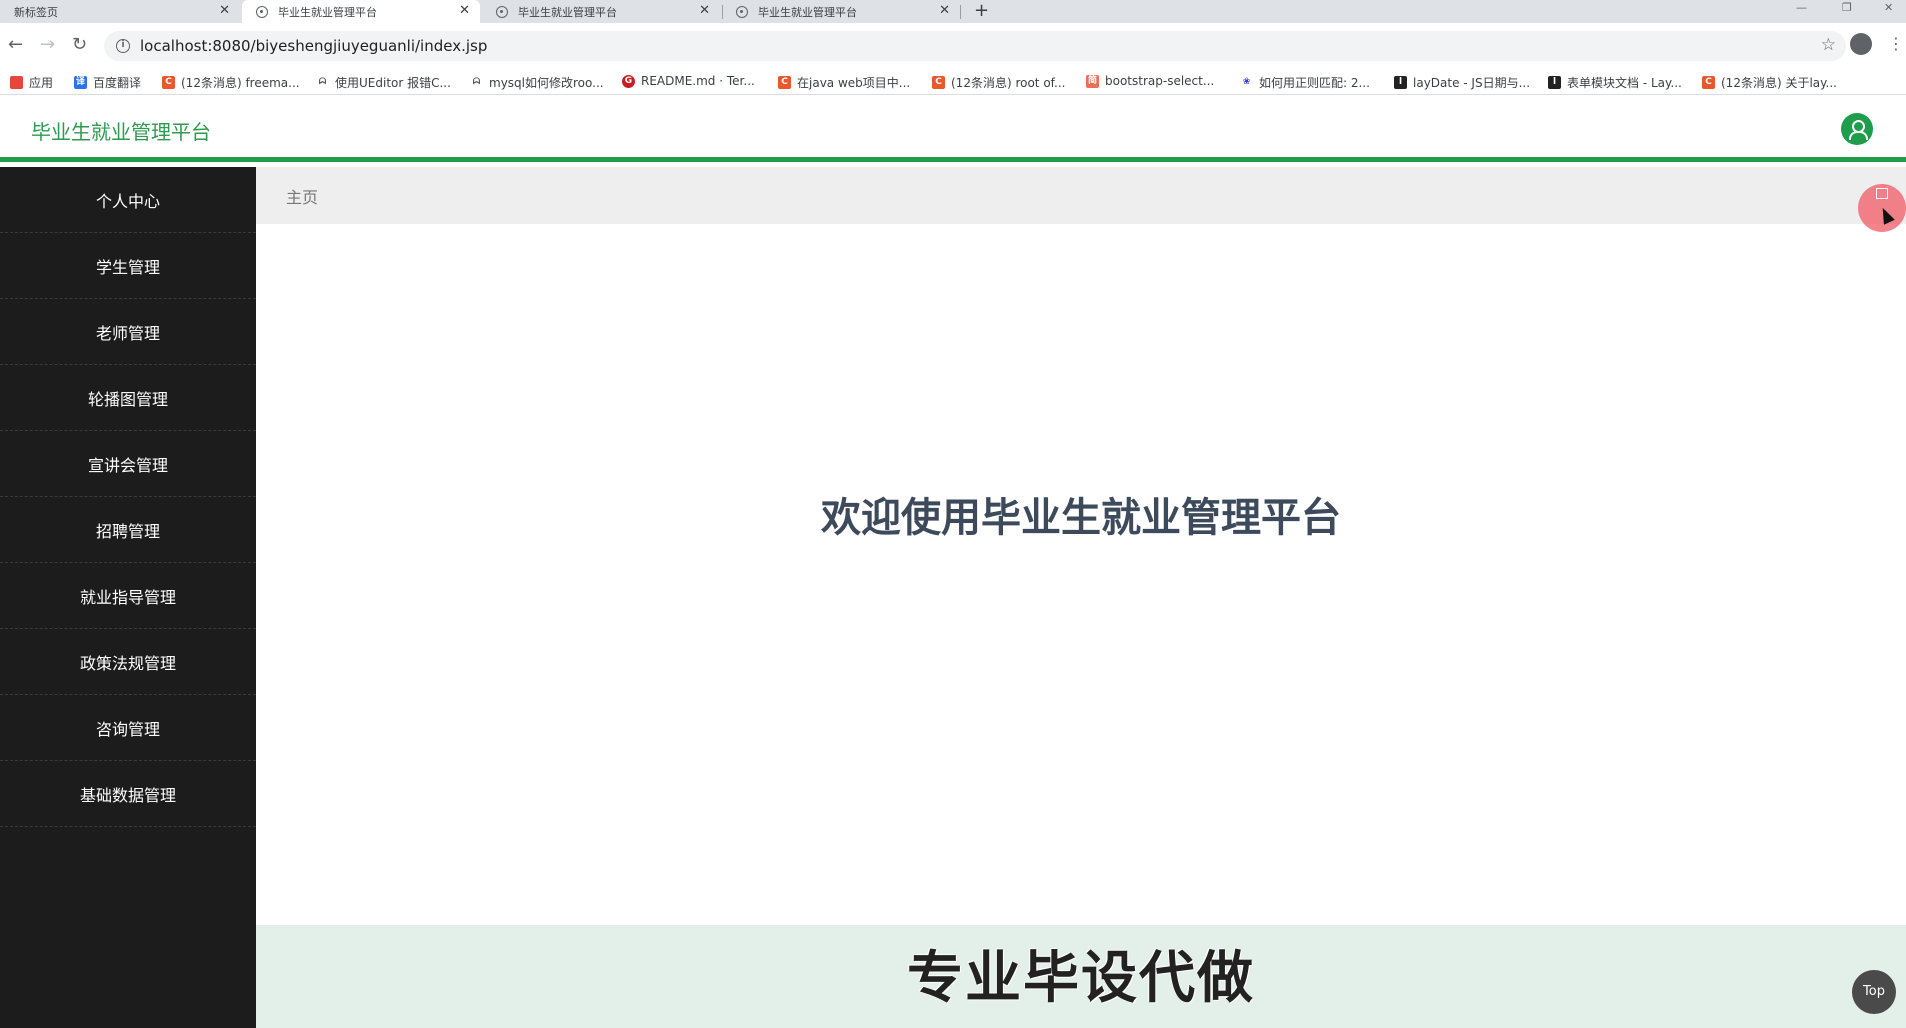 The height and width of the screenshot is (1028, 1906). What do you see at coordinates (1081, 195) in the screenshot?
I see `breadcrumb-bar: 主页` at bounding box center [1081, 195].